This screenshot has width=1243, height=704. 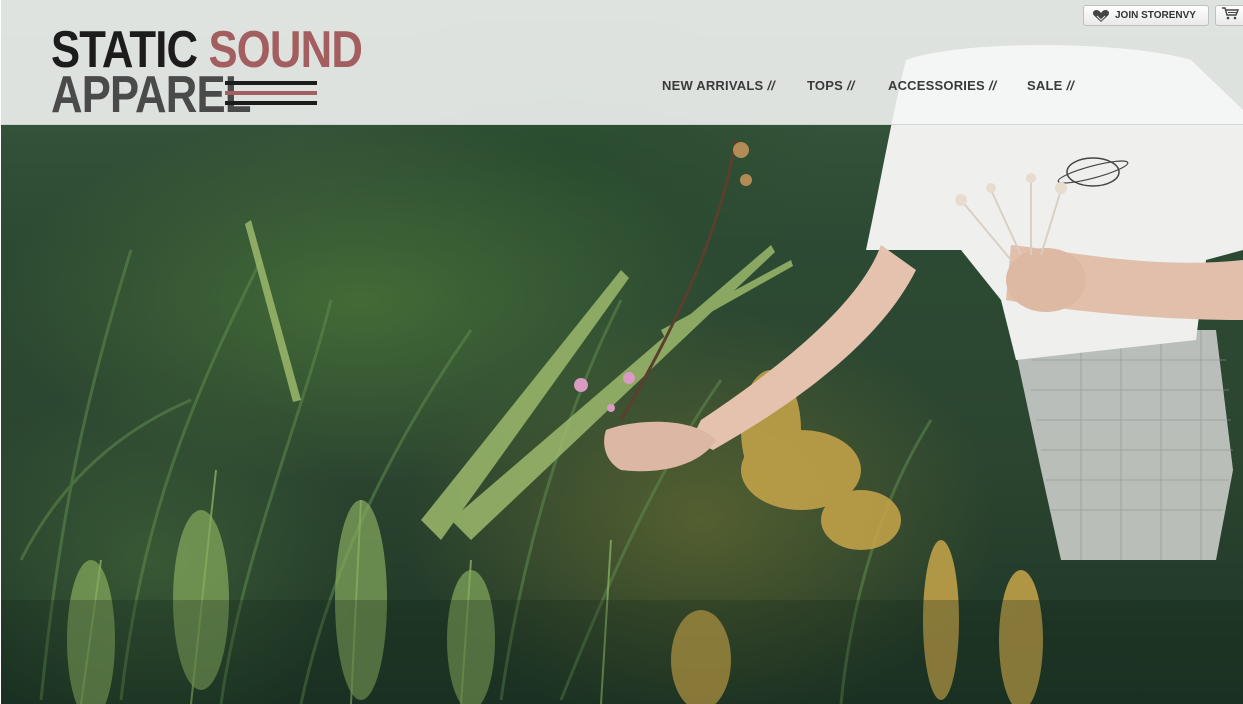 What do you see at coordinates (1155, 15) in the screenshot?
I see `join-storenvy-label: JOIN STORENVY` at bounding box center [1155, 15].